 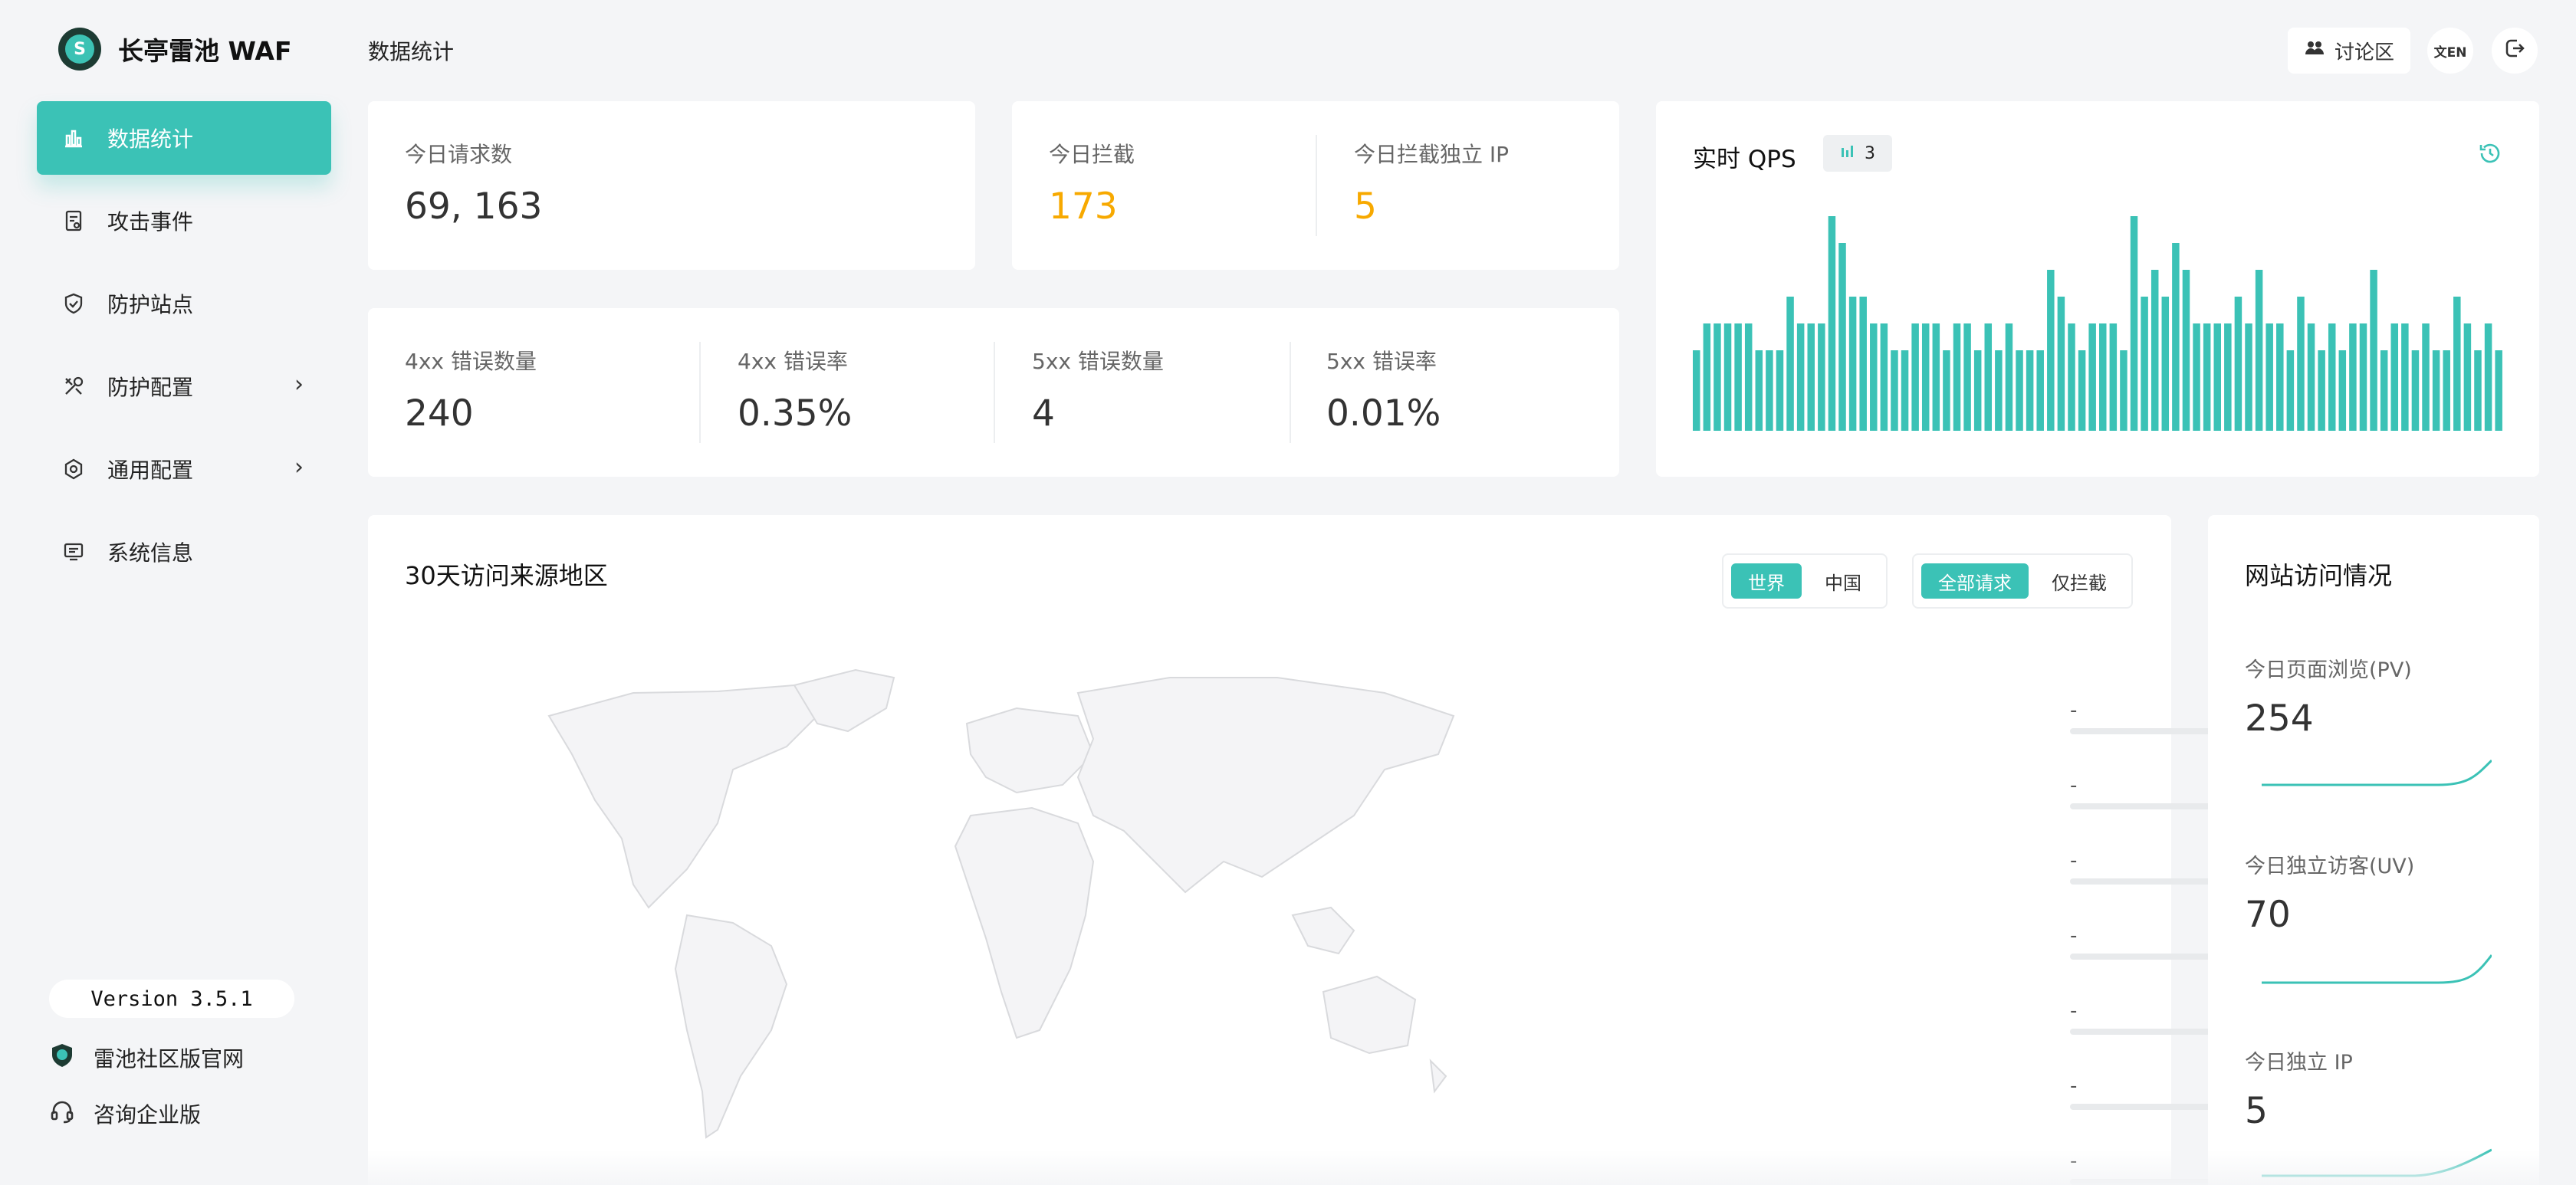 What do you see at coordinates (2079, 581) in the screenshot?
I see `filter-blocked-button: 仅拦截` at bounding box center [2079, 581].